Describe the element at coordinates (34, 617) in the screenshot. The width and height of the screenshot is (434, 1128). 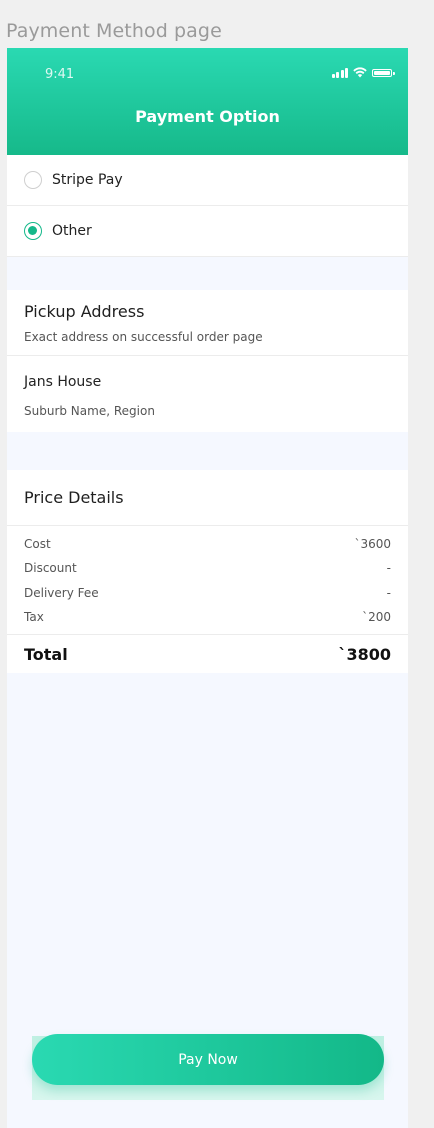
I see `price-label: Tax` at that location.